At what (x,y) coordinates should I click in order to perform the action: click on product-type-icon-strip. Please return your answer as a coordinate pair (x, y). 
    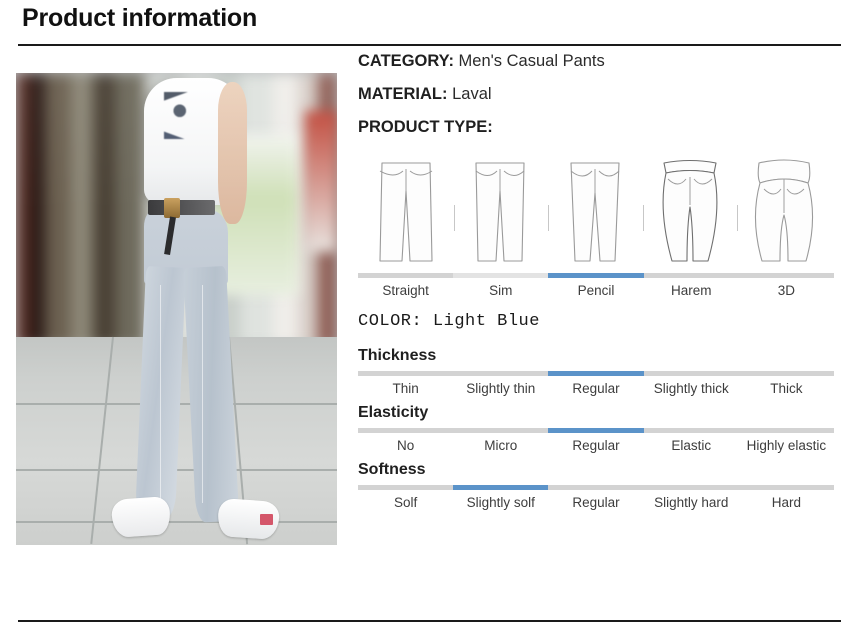
    Looking at the image, I should click on (596, 205).